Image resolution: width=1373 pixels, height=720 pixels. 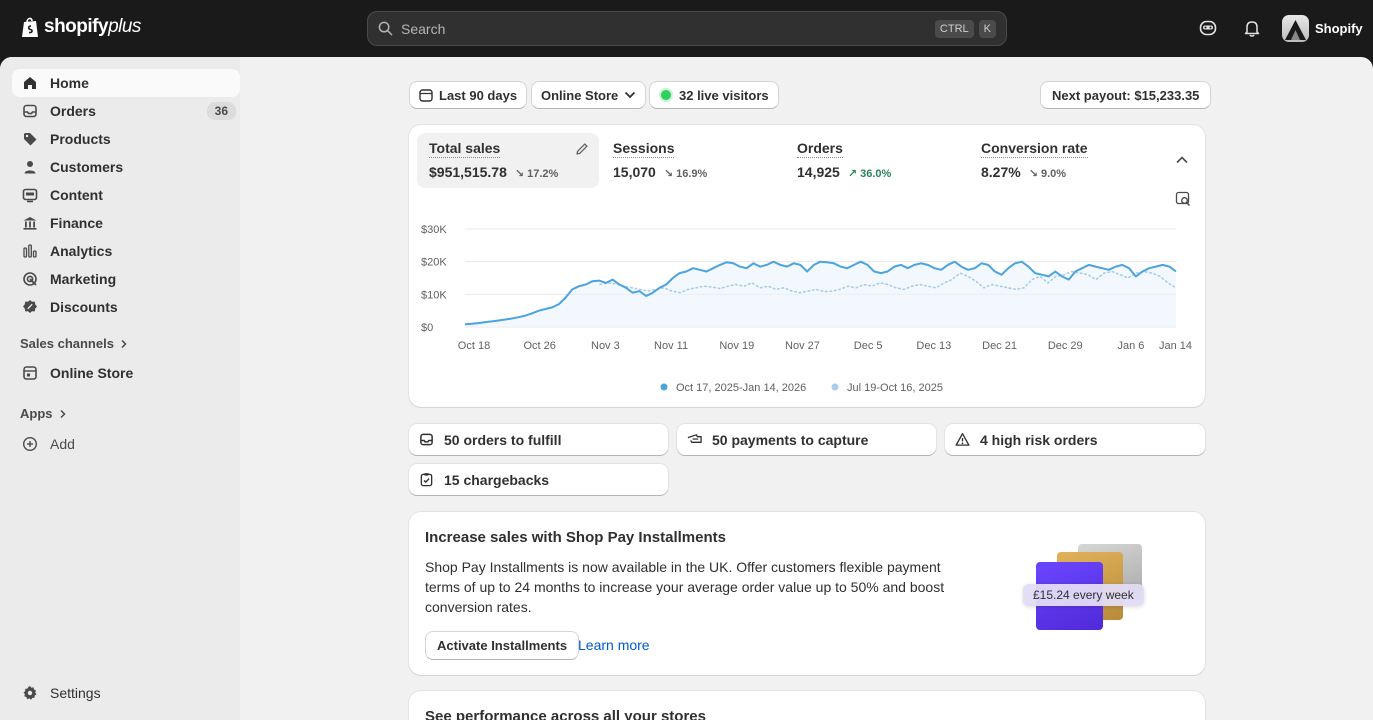 I want to click on x-tick-label: Nov 3, so click(x=605, y=346).